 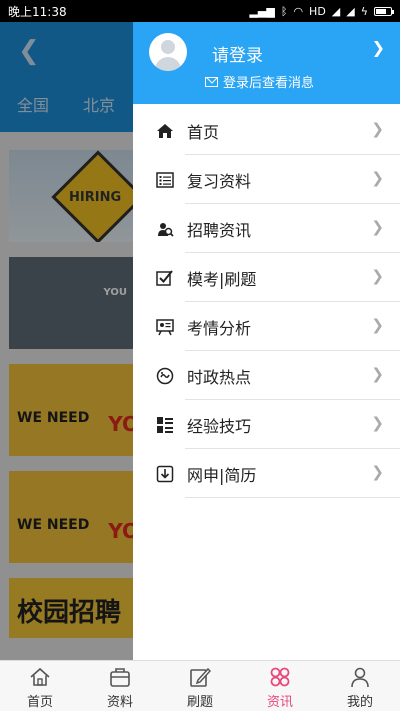 I want to click on menu-item-label: 招聘资讯, so click(x=219, y=230).